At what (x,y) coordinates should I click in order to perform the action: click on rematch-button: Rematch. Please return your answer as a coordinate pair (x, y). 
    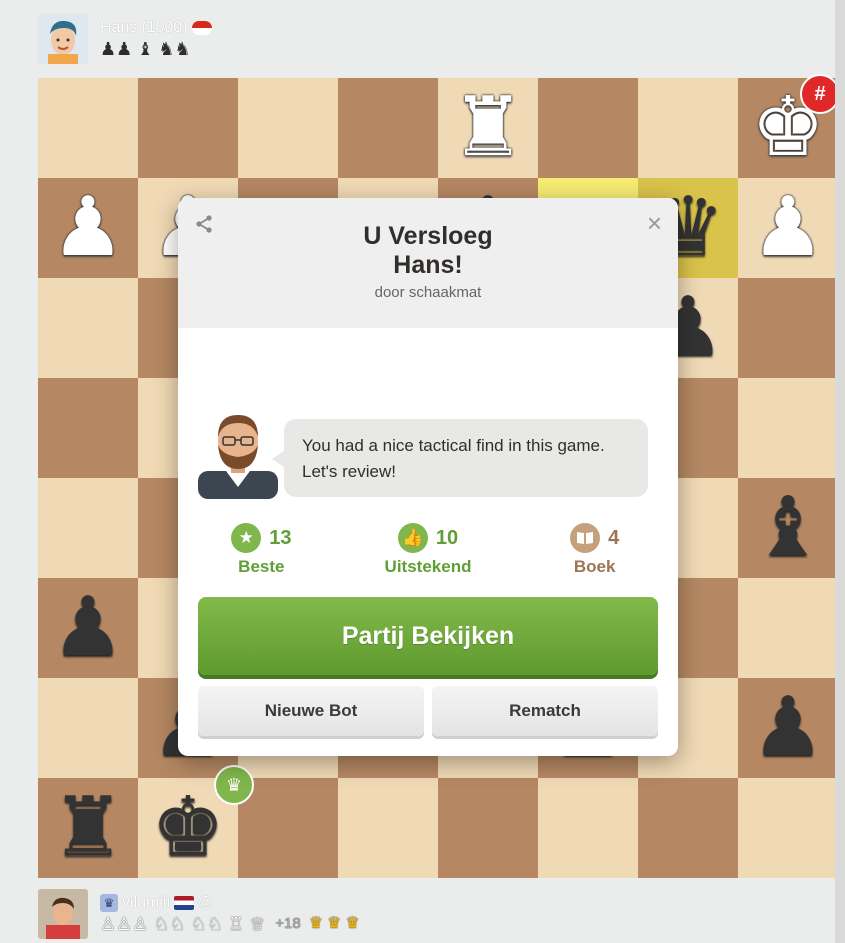
    Looking at the image, I should click on (545, 711).